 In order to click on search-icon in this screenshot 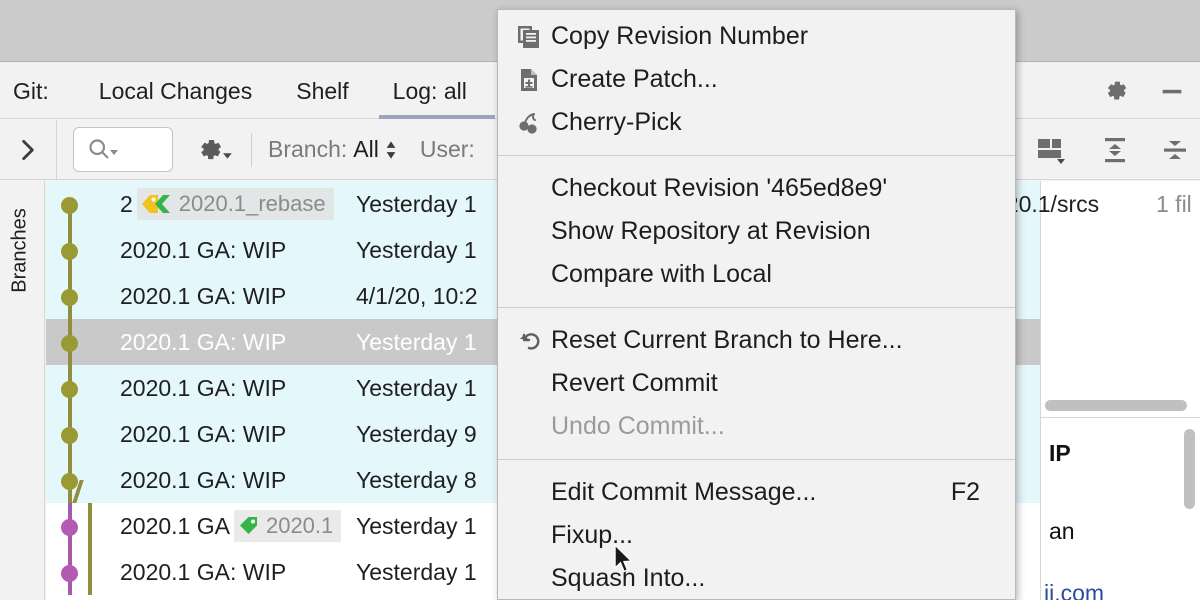, I will do `click(103, 149)`.